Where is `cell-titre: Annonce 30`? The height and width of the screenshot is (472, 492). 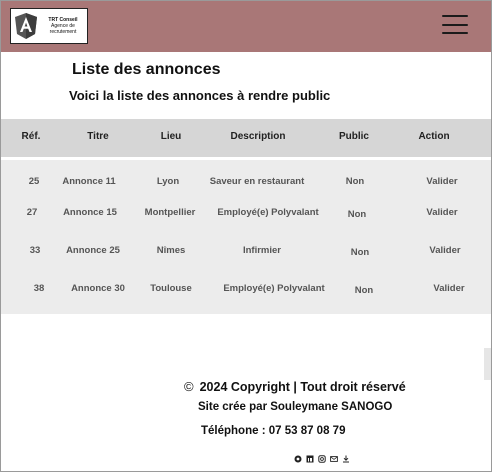
cell-titre: Annonce 30 is located at coordinates (98, 288).